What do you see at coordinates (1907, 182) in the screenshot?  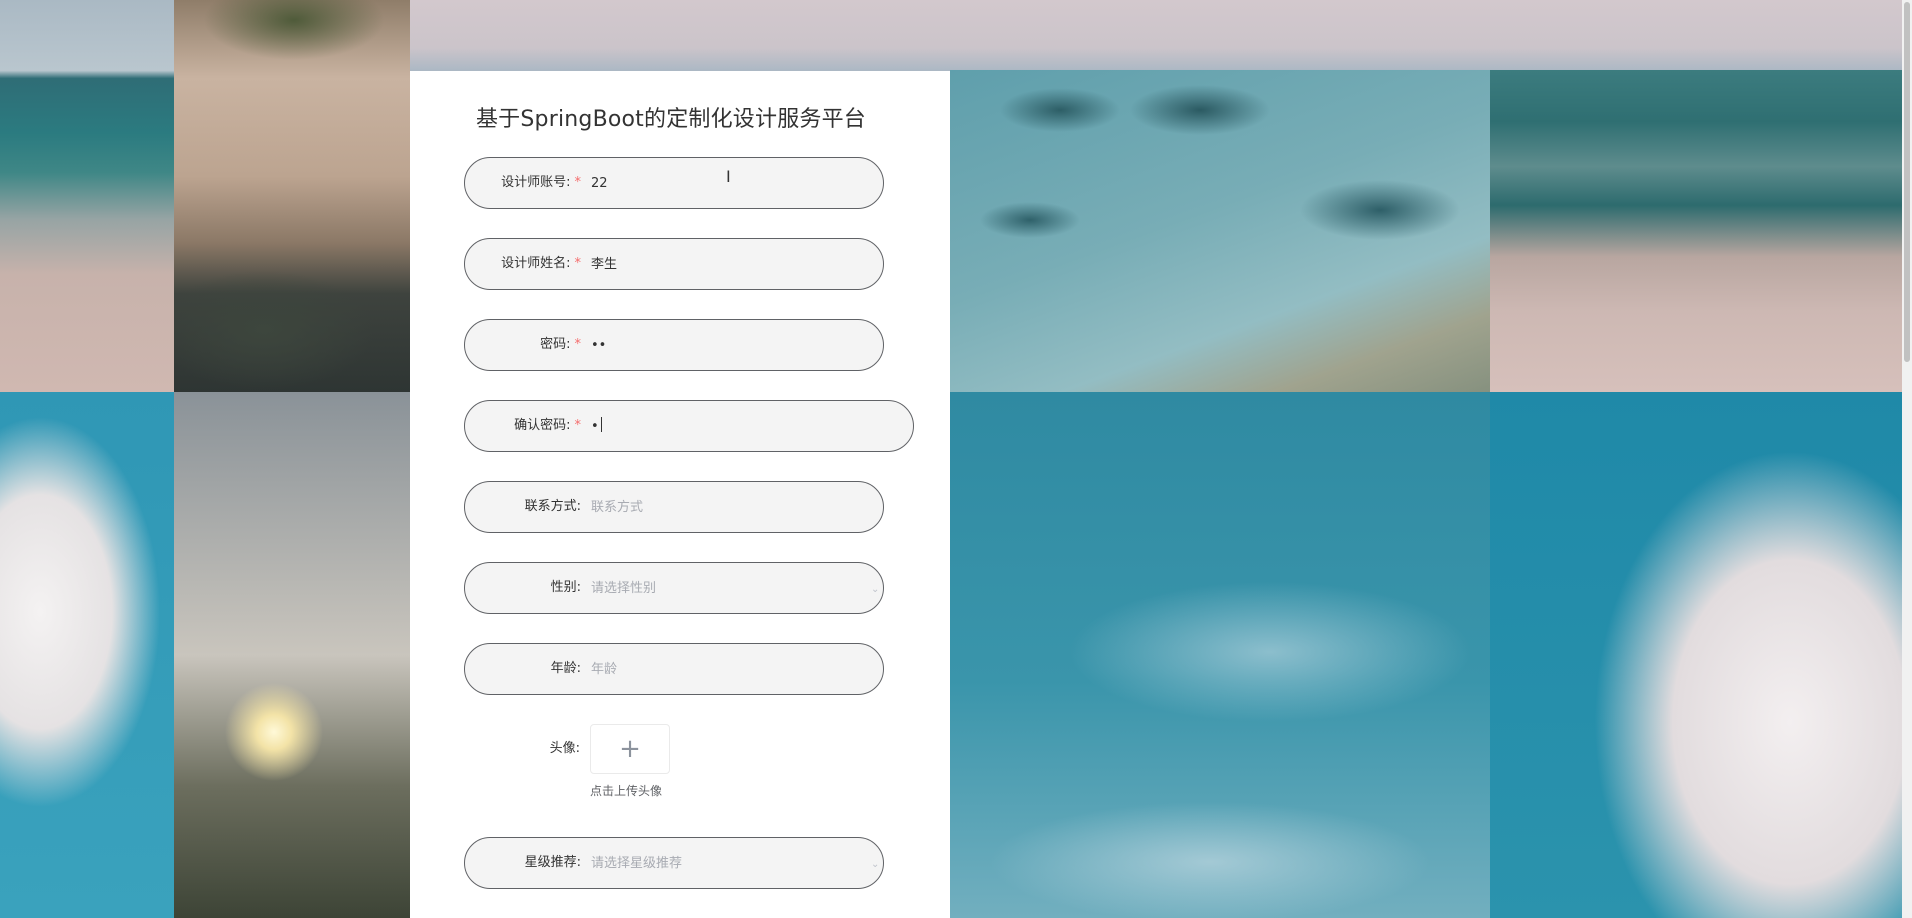 I see `scrollbar-thumb` at bounding box center [1907, 182].